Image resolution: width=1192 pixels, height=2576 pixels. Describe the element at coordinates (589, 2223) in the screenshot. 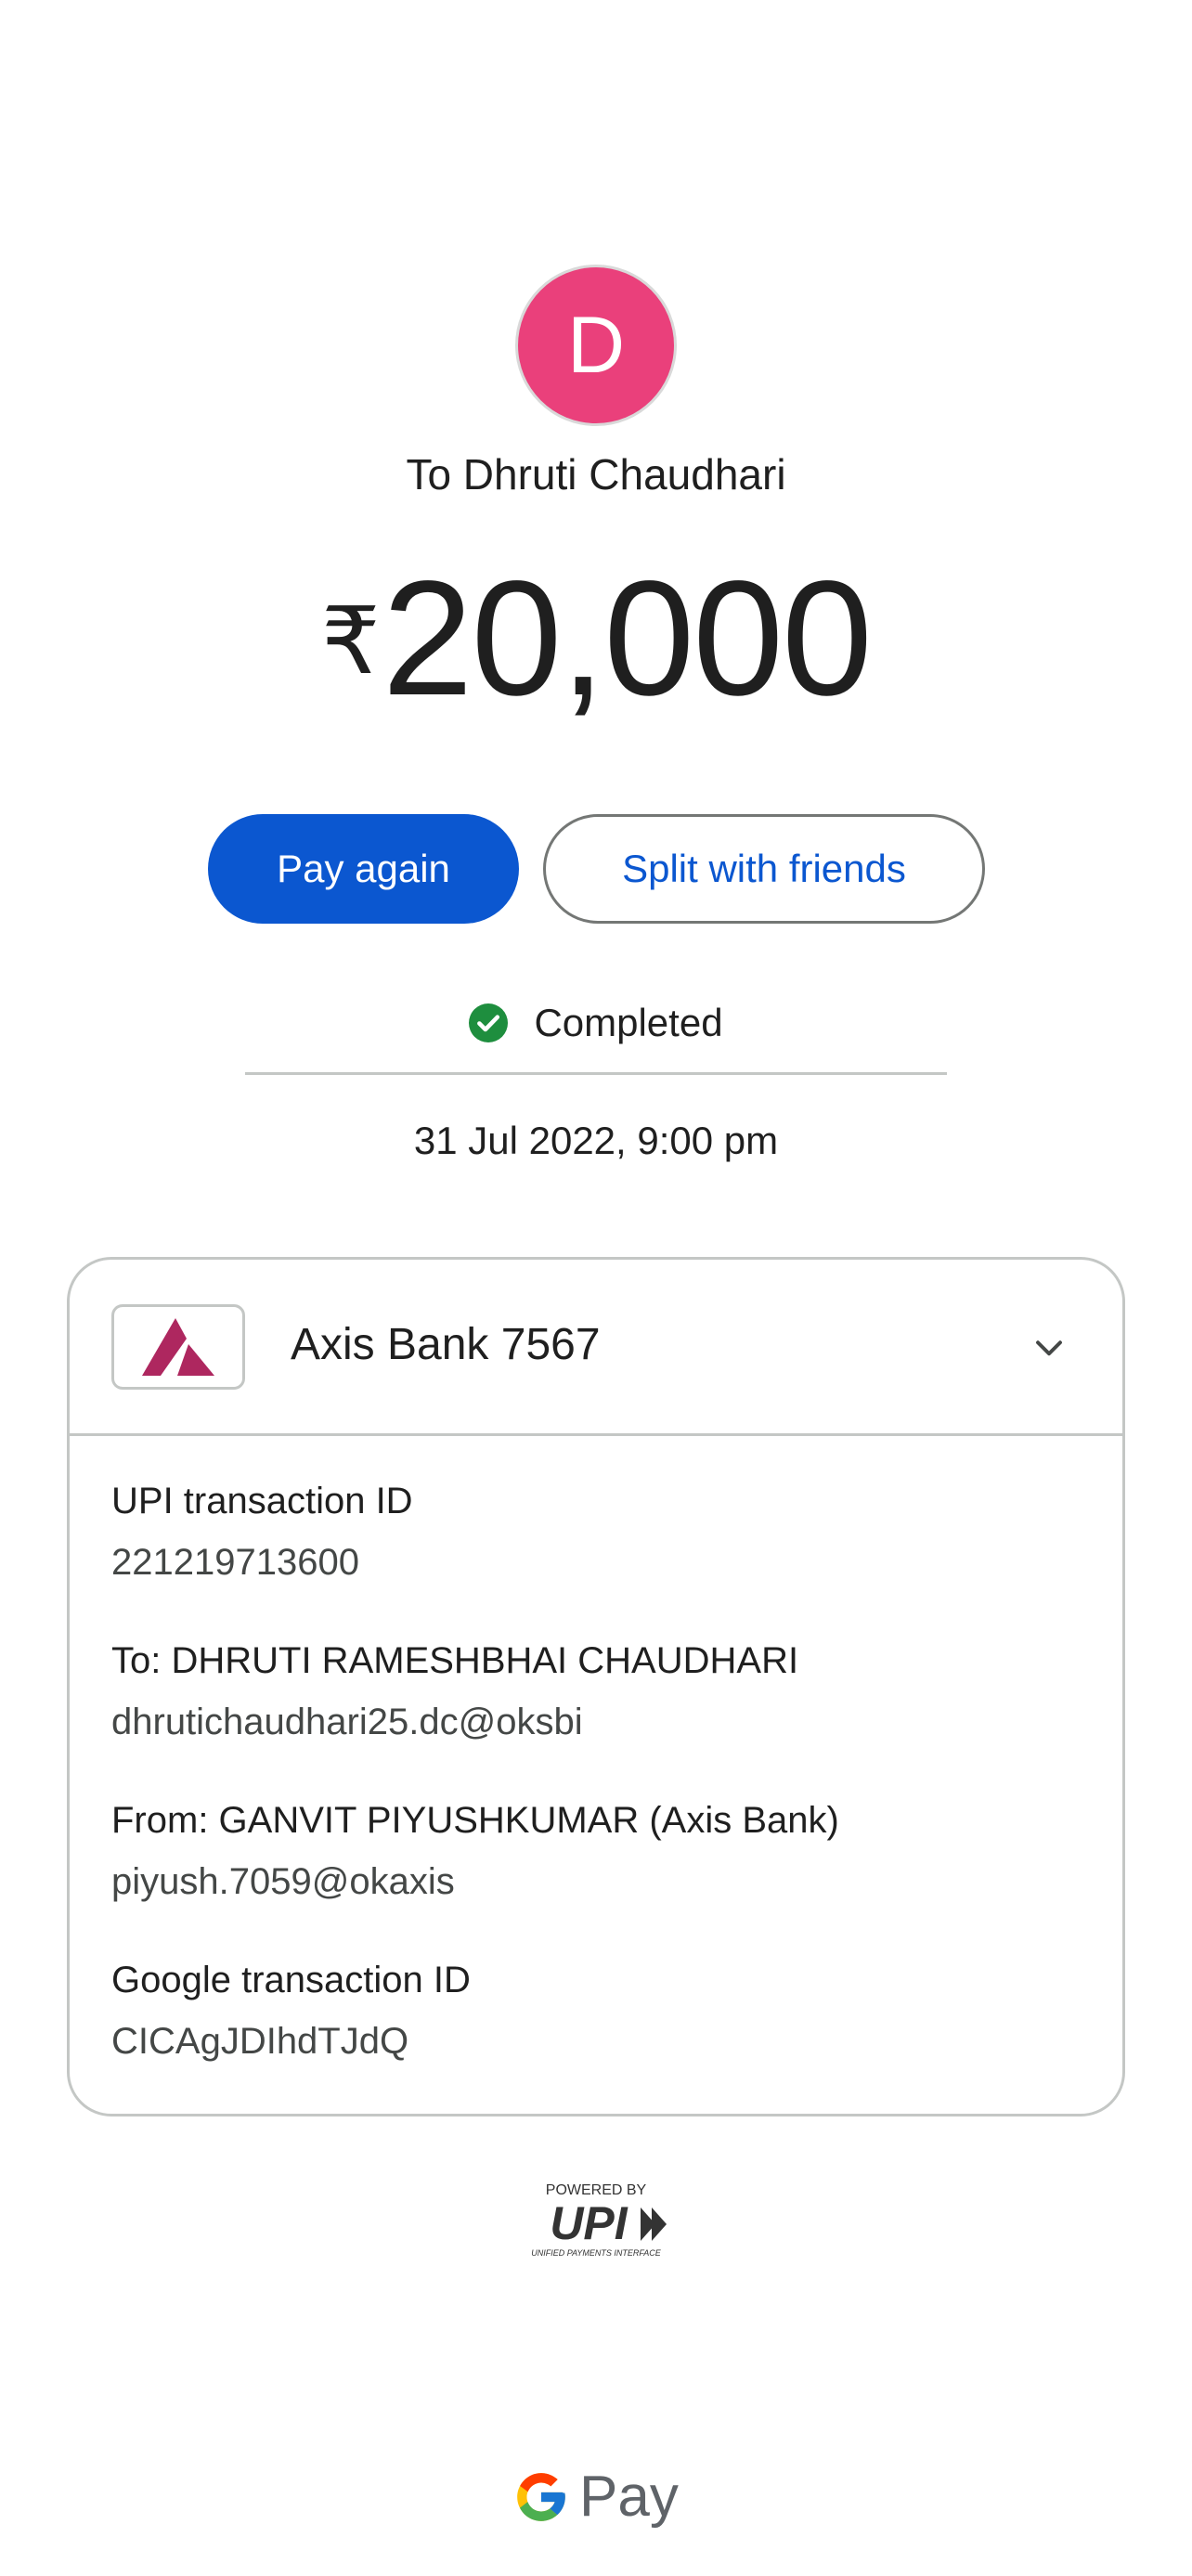

I see `upi-wordmark: UPI` at that location.